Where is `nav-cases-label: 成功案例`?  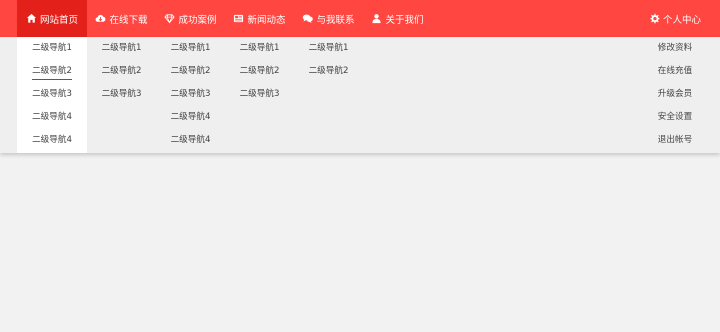 nav-cases-label: 成功案例 is located at coordinates (197, 20).